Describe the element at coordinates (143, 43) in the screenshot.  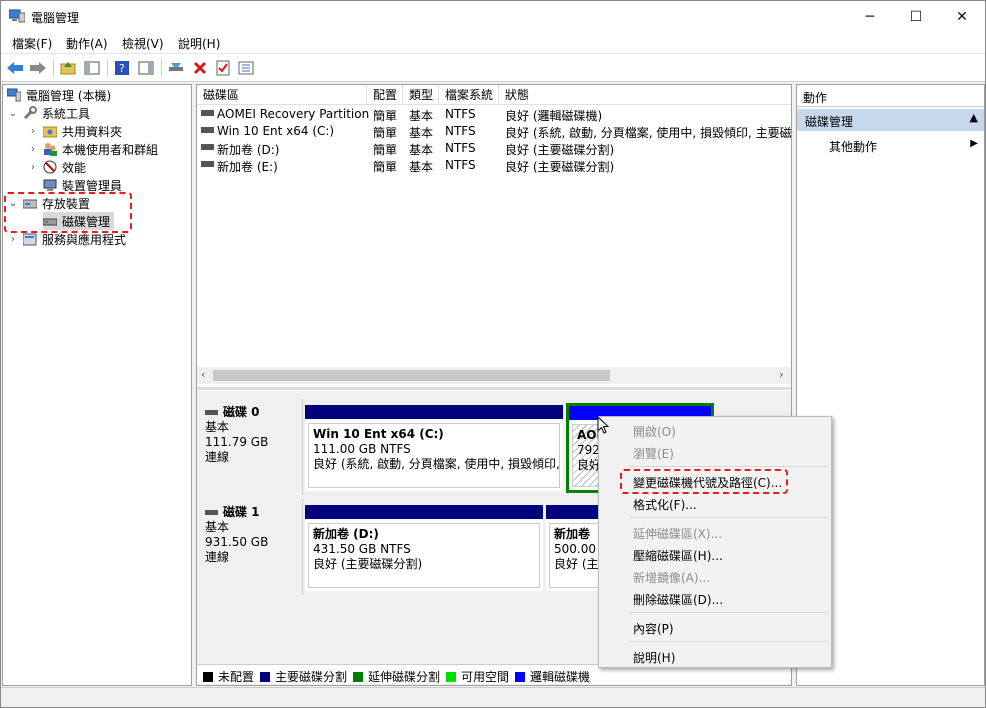
I see `menu-view: 檢視(V)` at that location.